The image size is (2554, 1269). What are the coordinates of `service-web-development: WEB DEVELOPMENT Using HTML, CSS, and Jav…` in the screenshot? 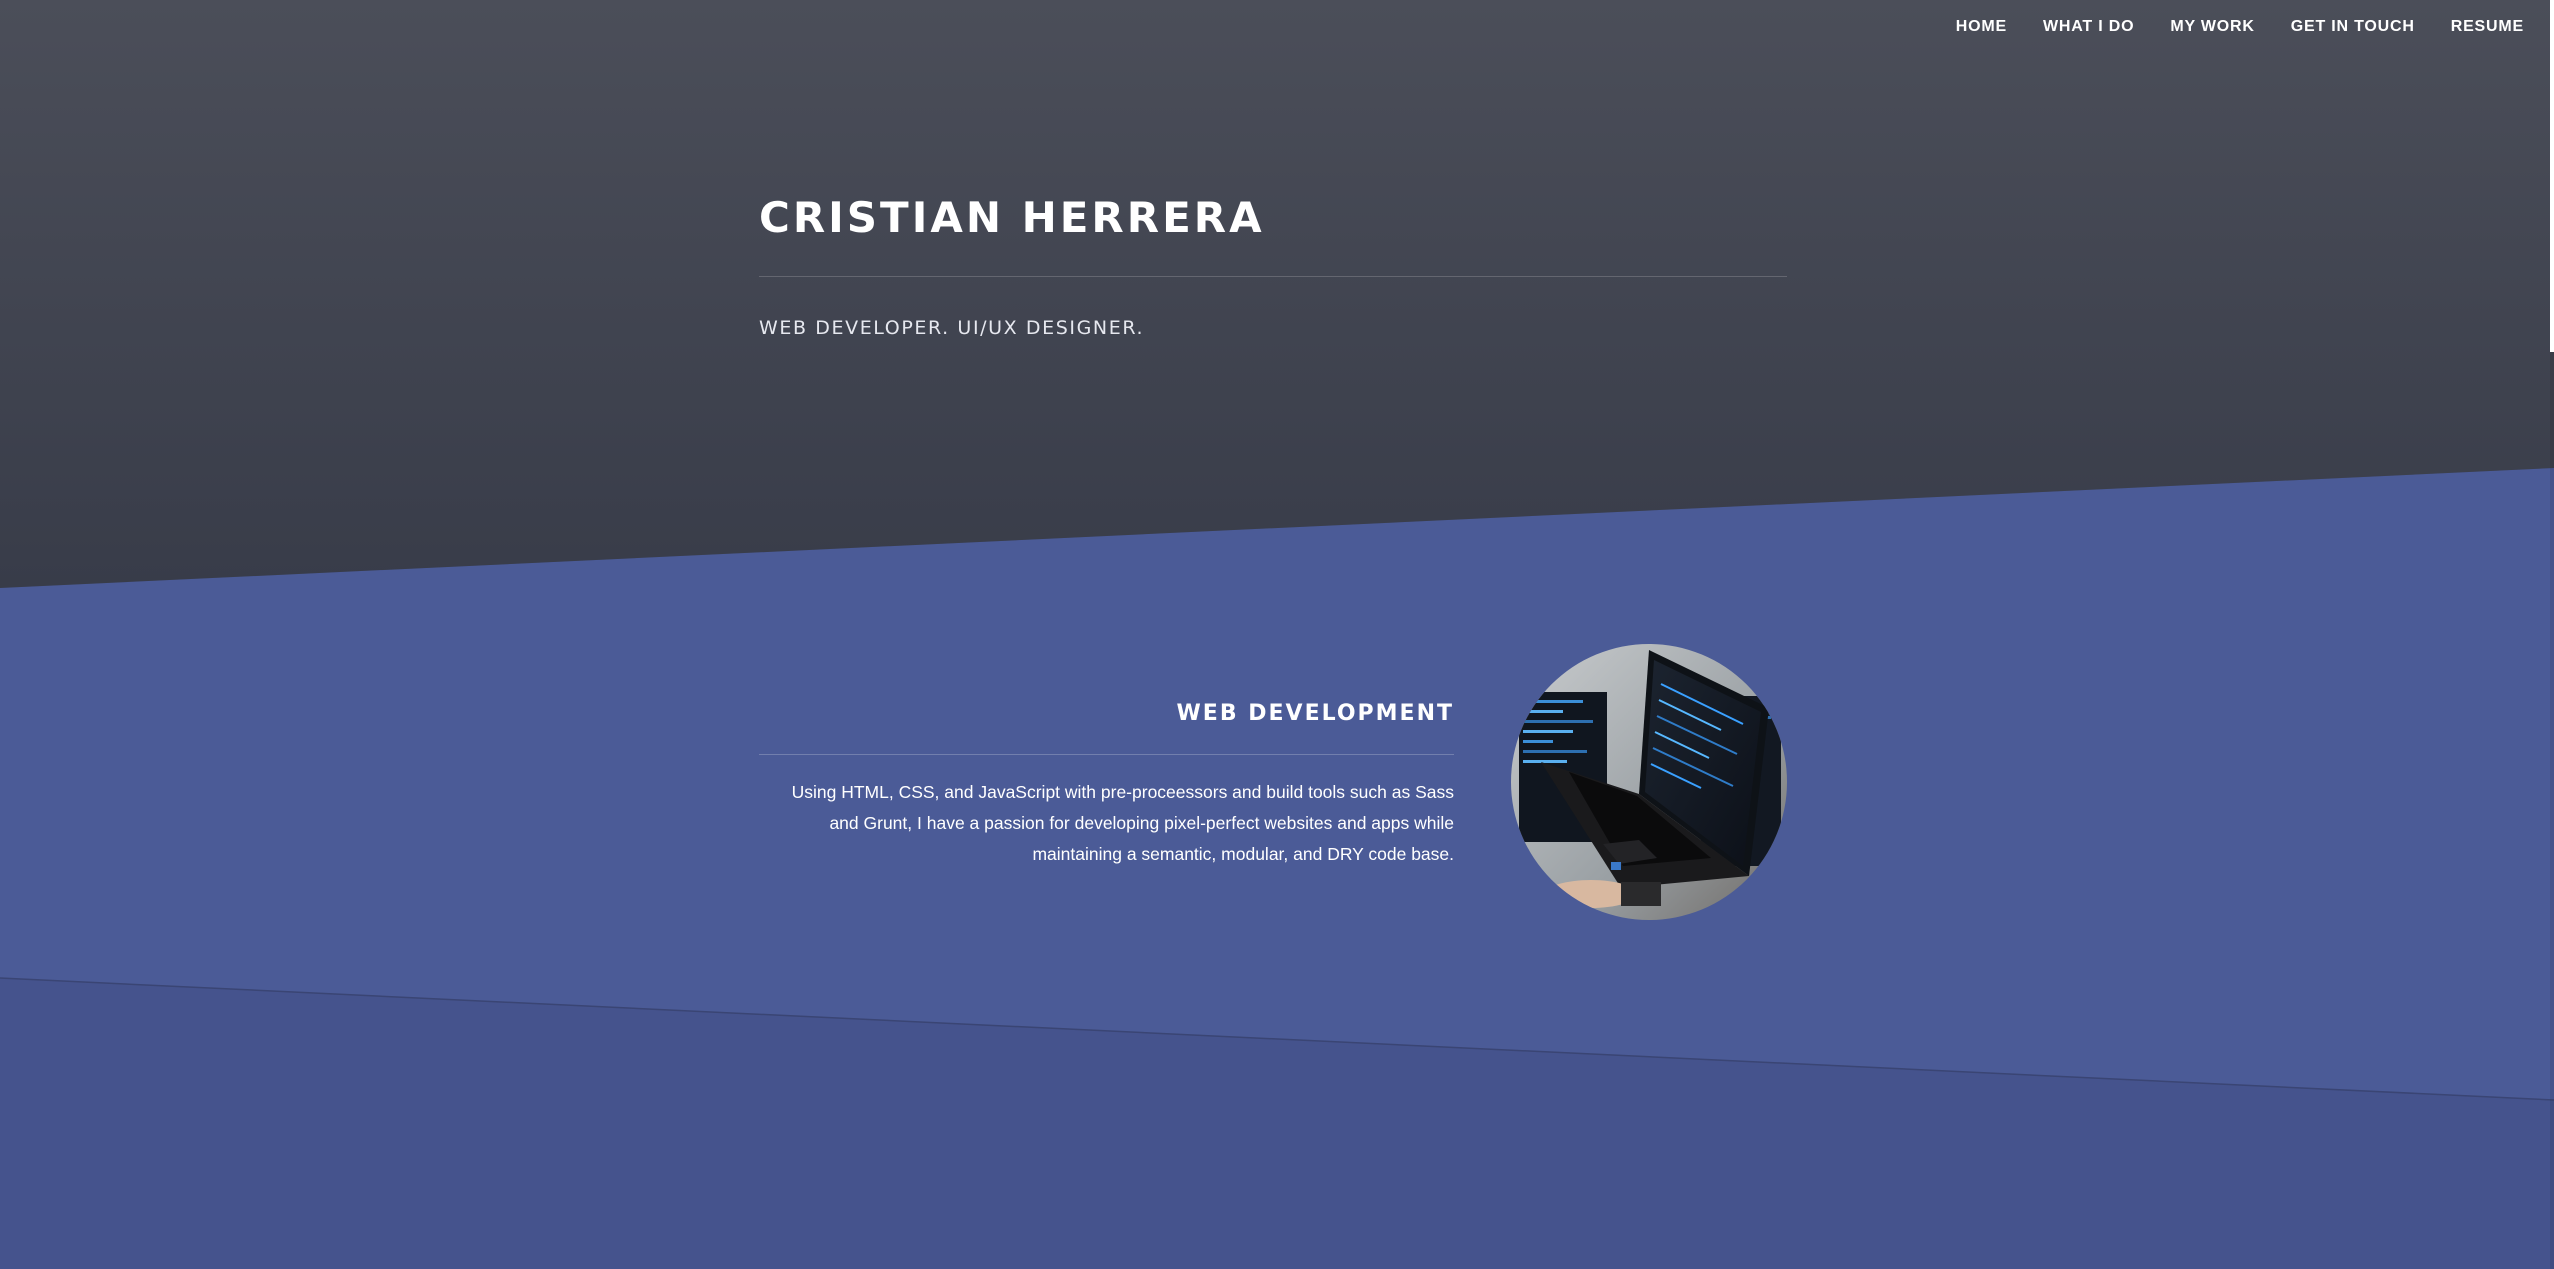 It's located at (1273, 785).